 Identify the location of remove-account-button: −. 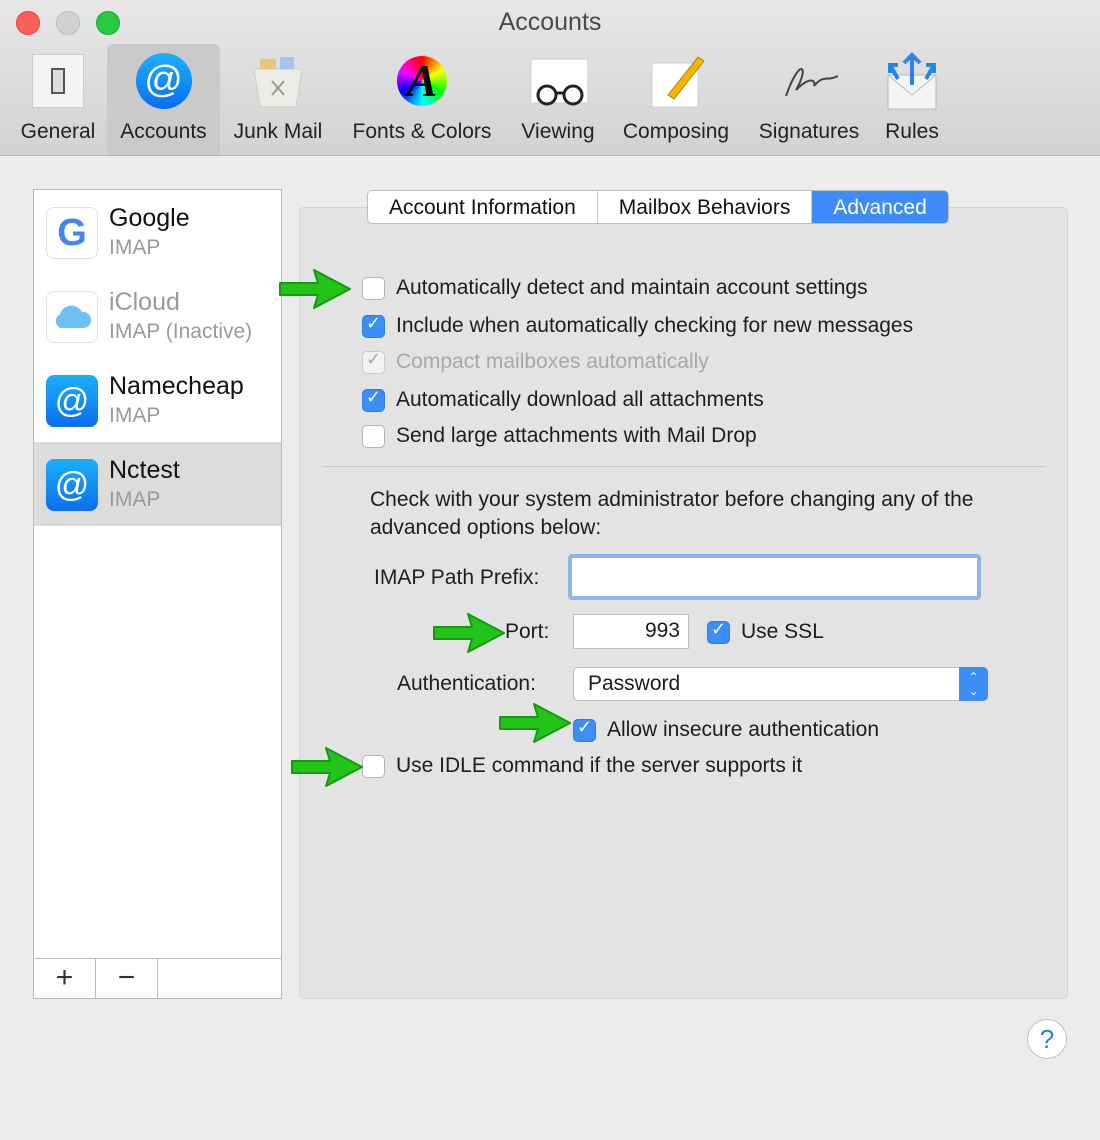
(127, 978).